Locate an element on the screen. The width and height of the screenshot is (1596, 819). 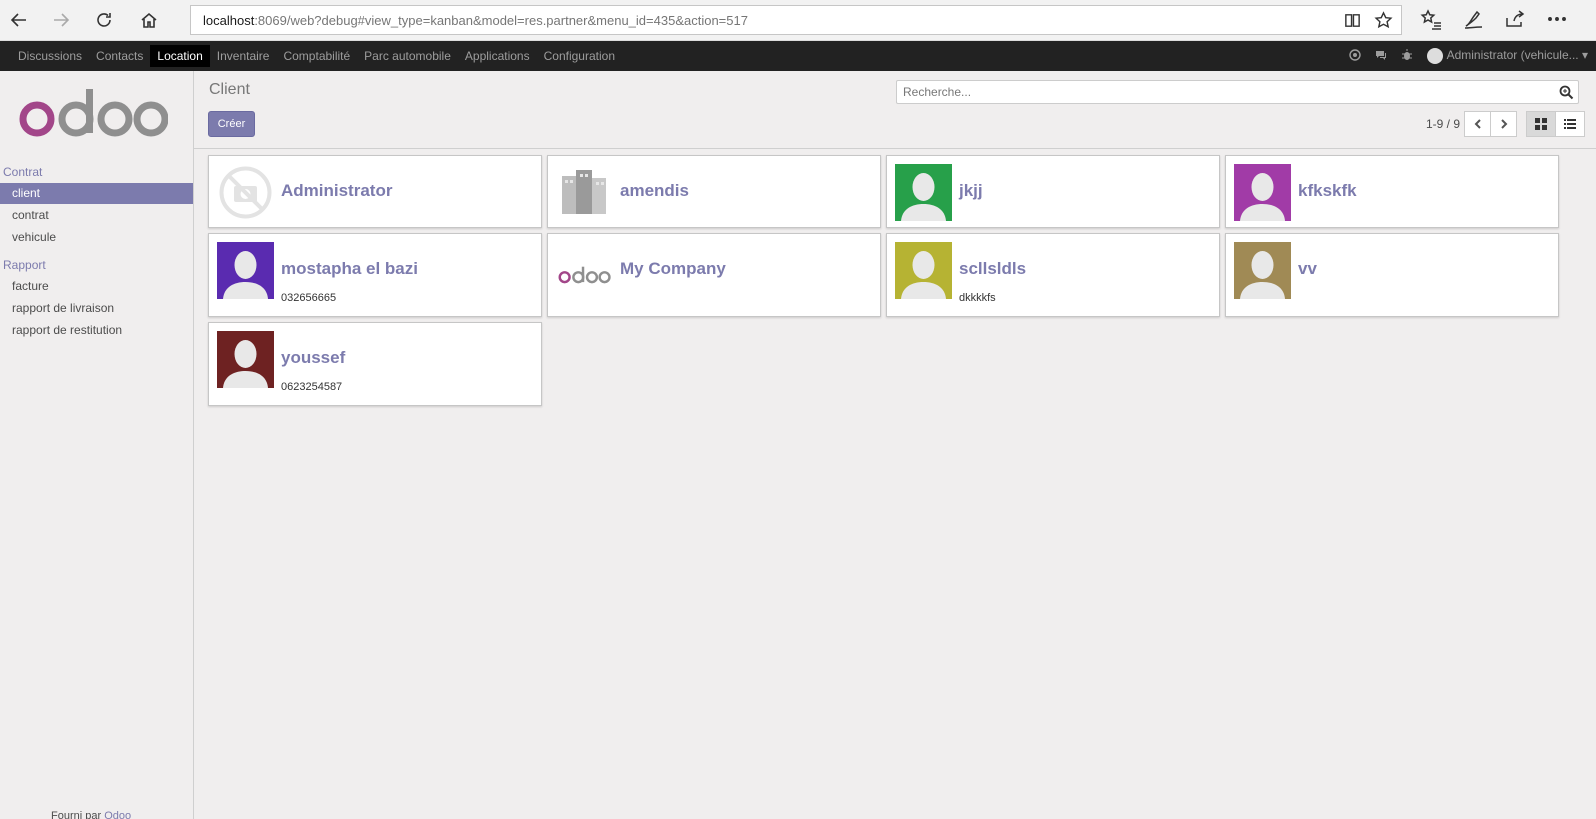
forward-icon is located at coordinates (61, 20).